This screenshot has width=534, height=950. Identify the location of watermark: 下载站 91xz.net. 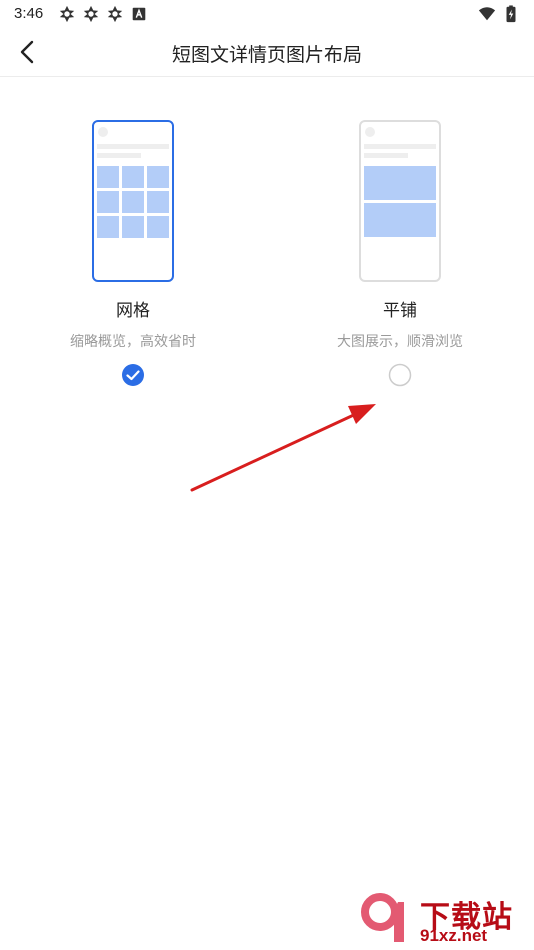
(443, 920).